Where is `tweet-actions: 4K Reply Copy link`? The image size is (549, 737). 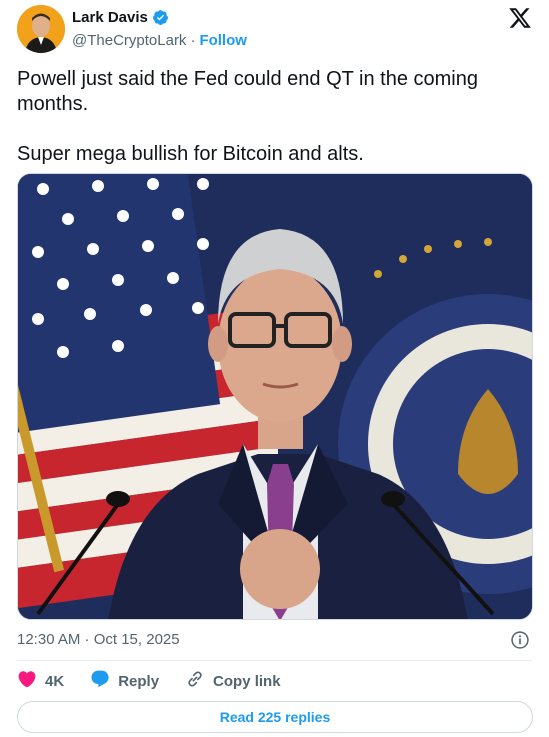
tweet-actions: 4K Reply Copy link is located at coordinates (162, 681).